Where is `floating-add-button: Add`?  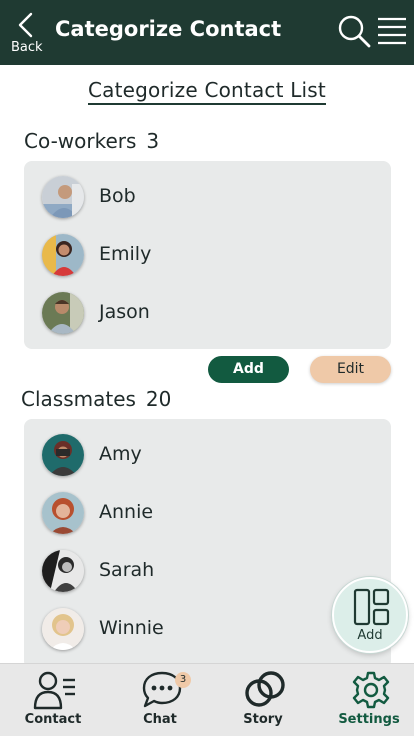 floating-add-button: Add is located at coordinates (370, 615).